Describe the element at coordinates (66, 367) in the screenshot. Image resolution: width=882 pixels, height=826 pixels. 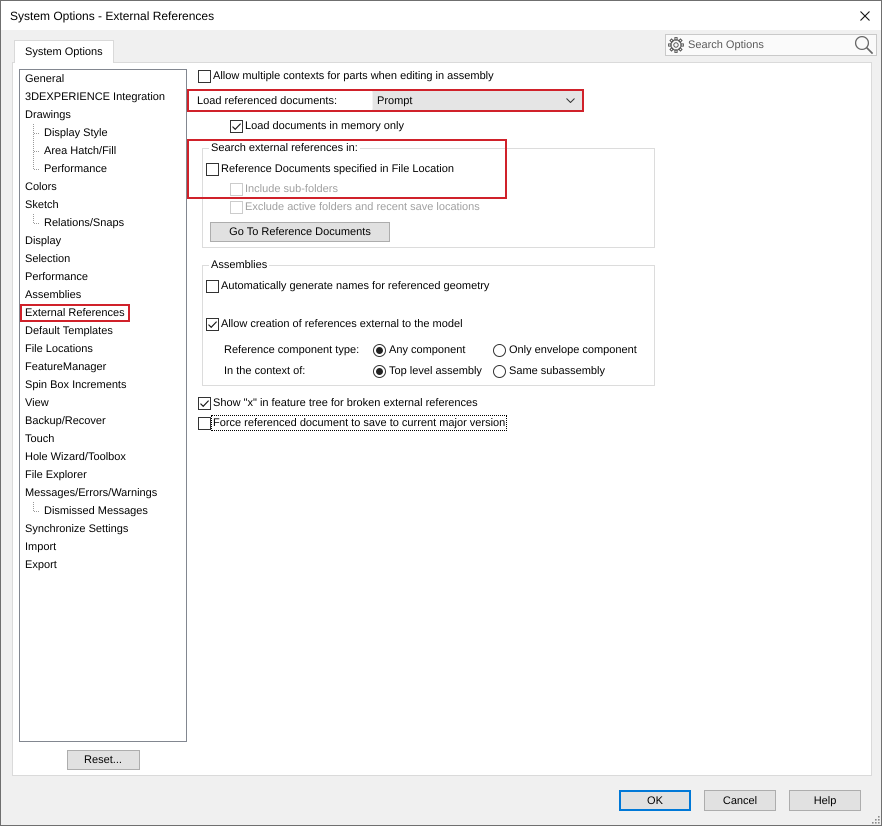
I see `tree-item: FeatureManager` at that location.